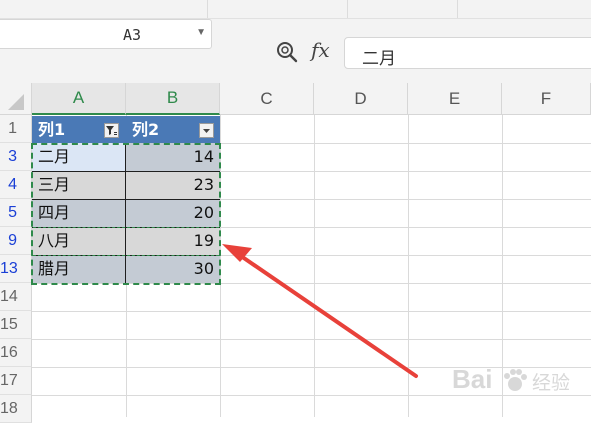  Describe the element at coordinates (515, 380) in the screenshot. I see `paw-icon` at that location.